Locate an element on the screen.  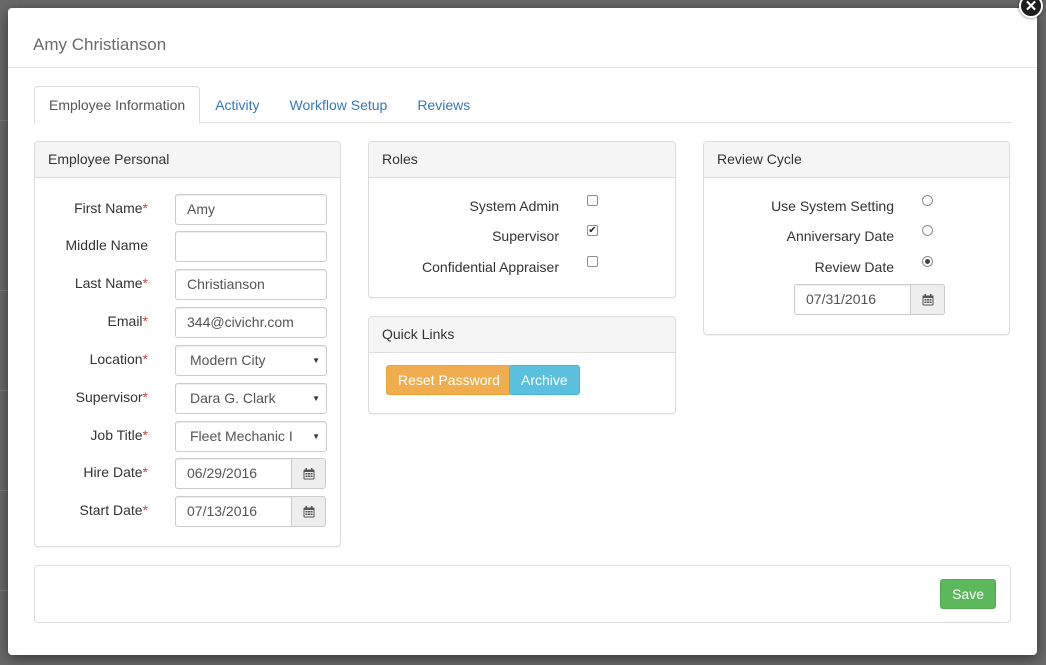
panel-heading: Roles is located at coordinates (522, 160).